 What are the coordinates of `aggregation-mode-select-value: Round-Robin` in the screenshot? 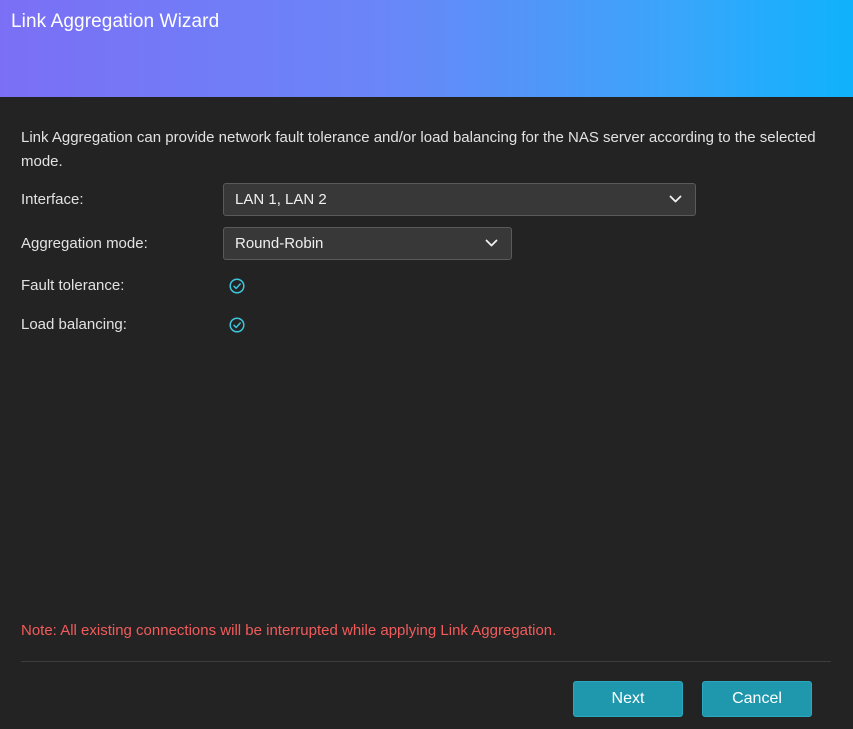 It's located at (279, 243).